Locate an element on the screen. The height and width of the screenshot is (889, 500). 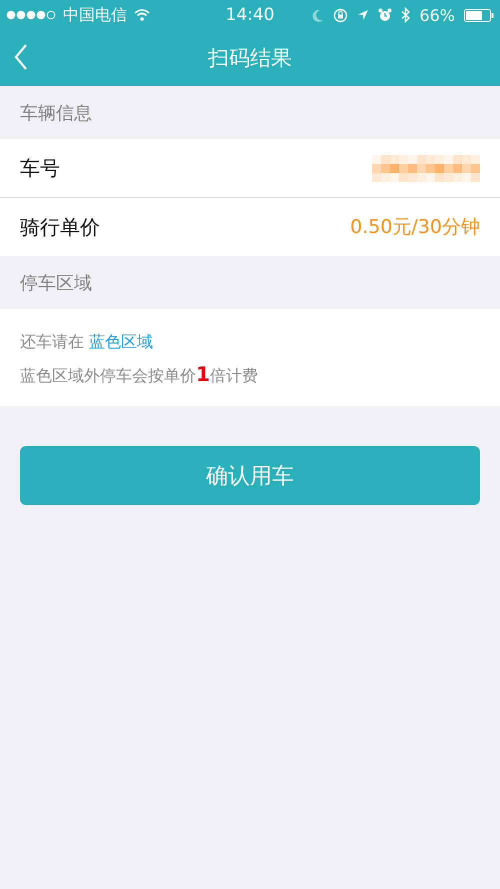
parking-note: 还车请在 蓝色区域 is located at coordinates (87, 342).